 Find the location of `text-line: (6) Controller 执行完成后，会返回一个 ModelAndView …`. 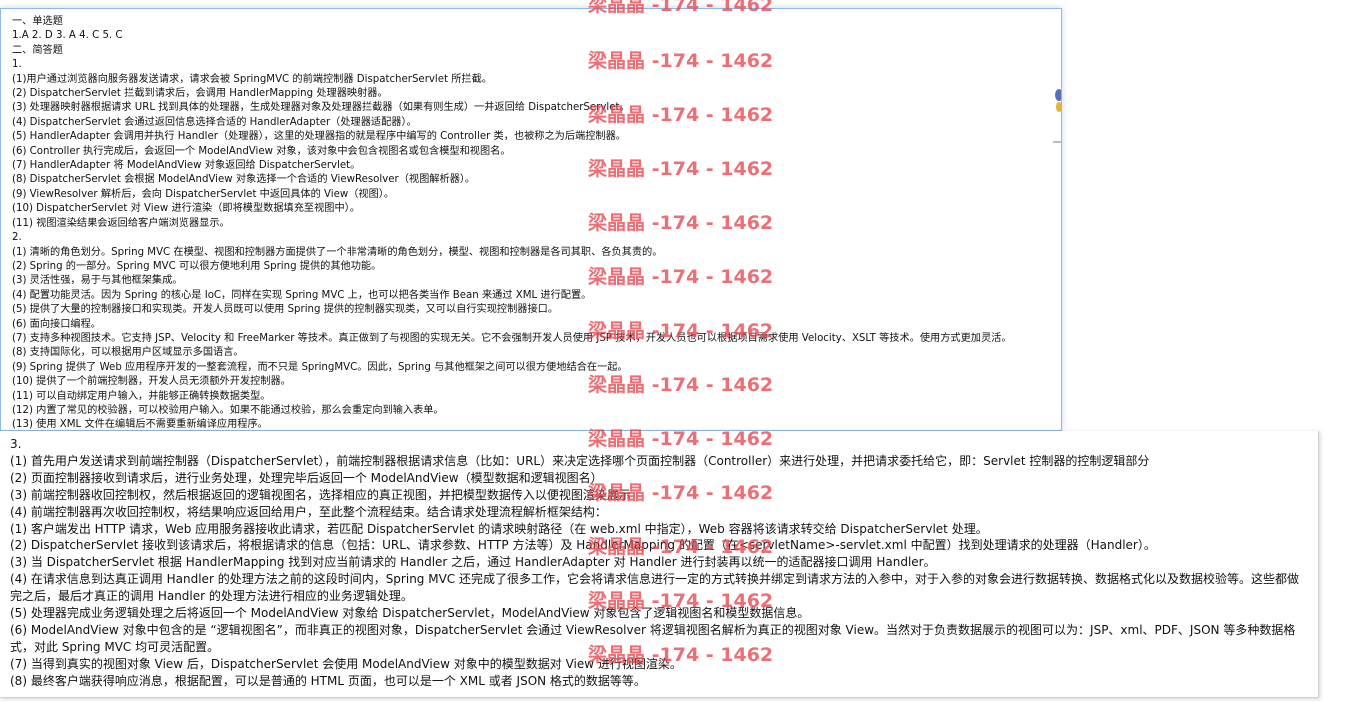

text-line: (6) Controller 执行完成后，会返回一个 ModelAndView … is located at coordinates (261, 151).